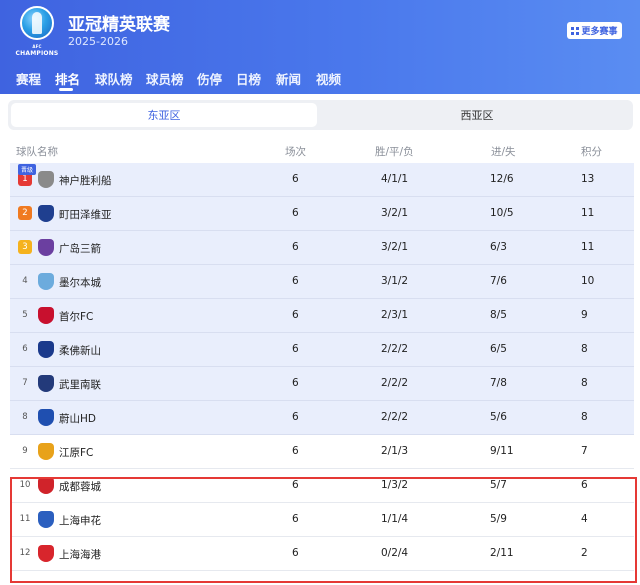 The image size is (640, 585). I want to click on active-tab-indicator, so click(66, 89).